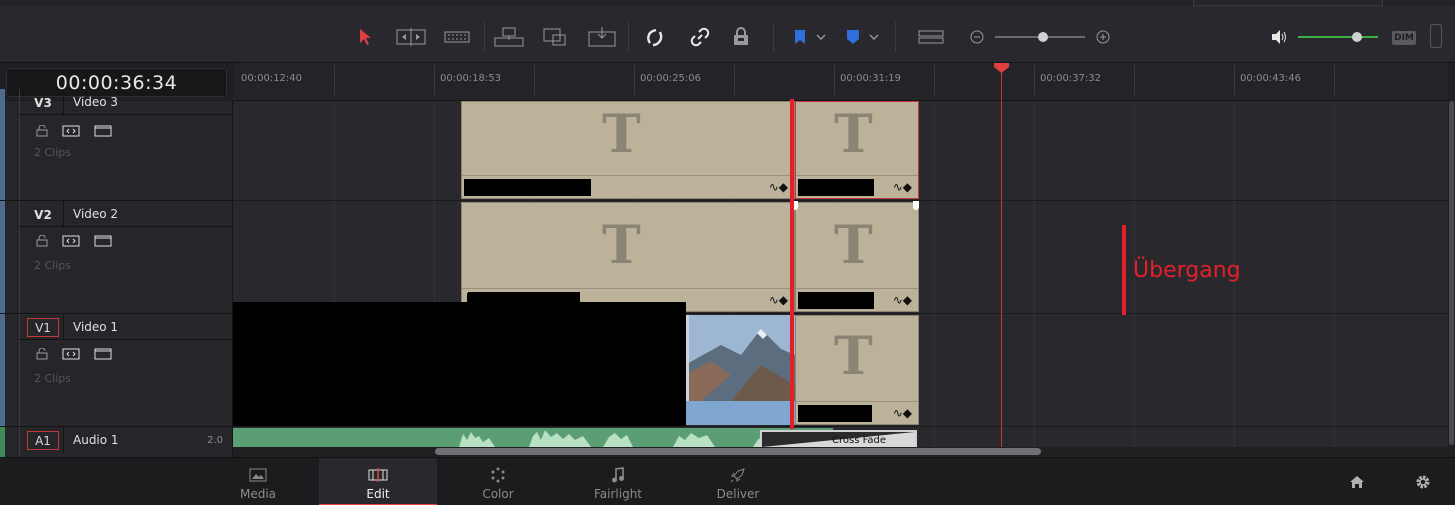  What do you see at coordinates (1071, 78) in the screenshot?
I see `ruler-label: 00:00:37:32` at bounding box center [1071, 78].